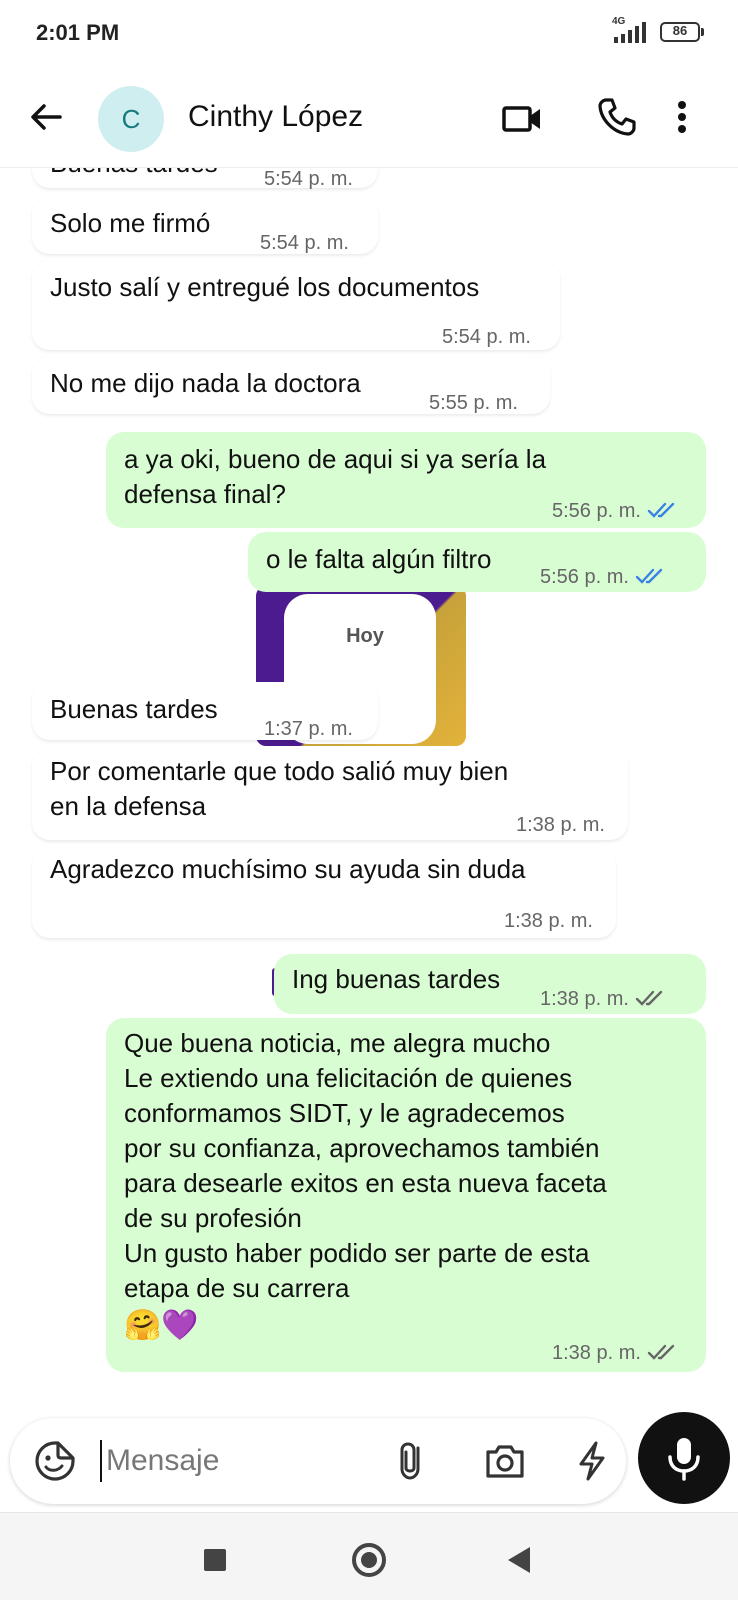  I want to click on sticker-icon, so click(55, 1461).